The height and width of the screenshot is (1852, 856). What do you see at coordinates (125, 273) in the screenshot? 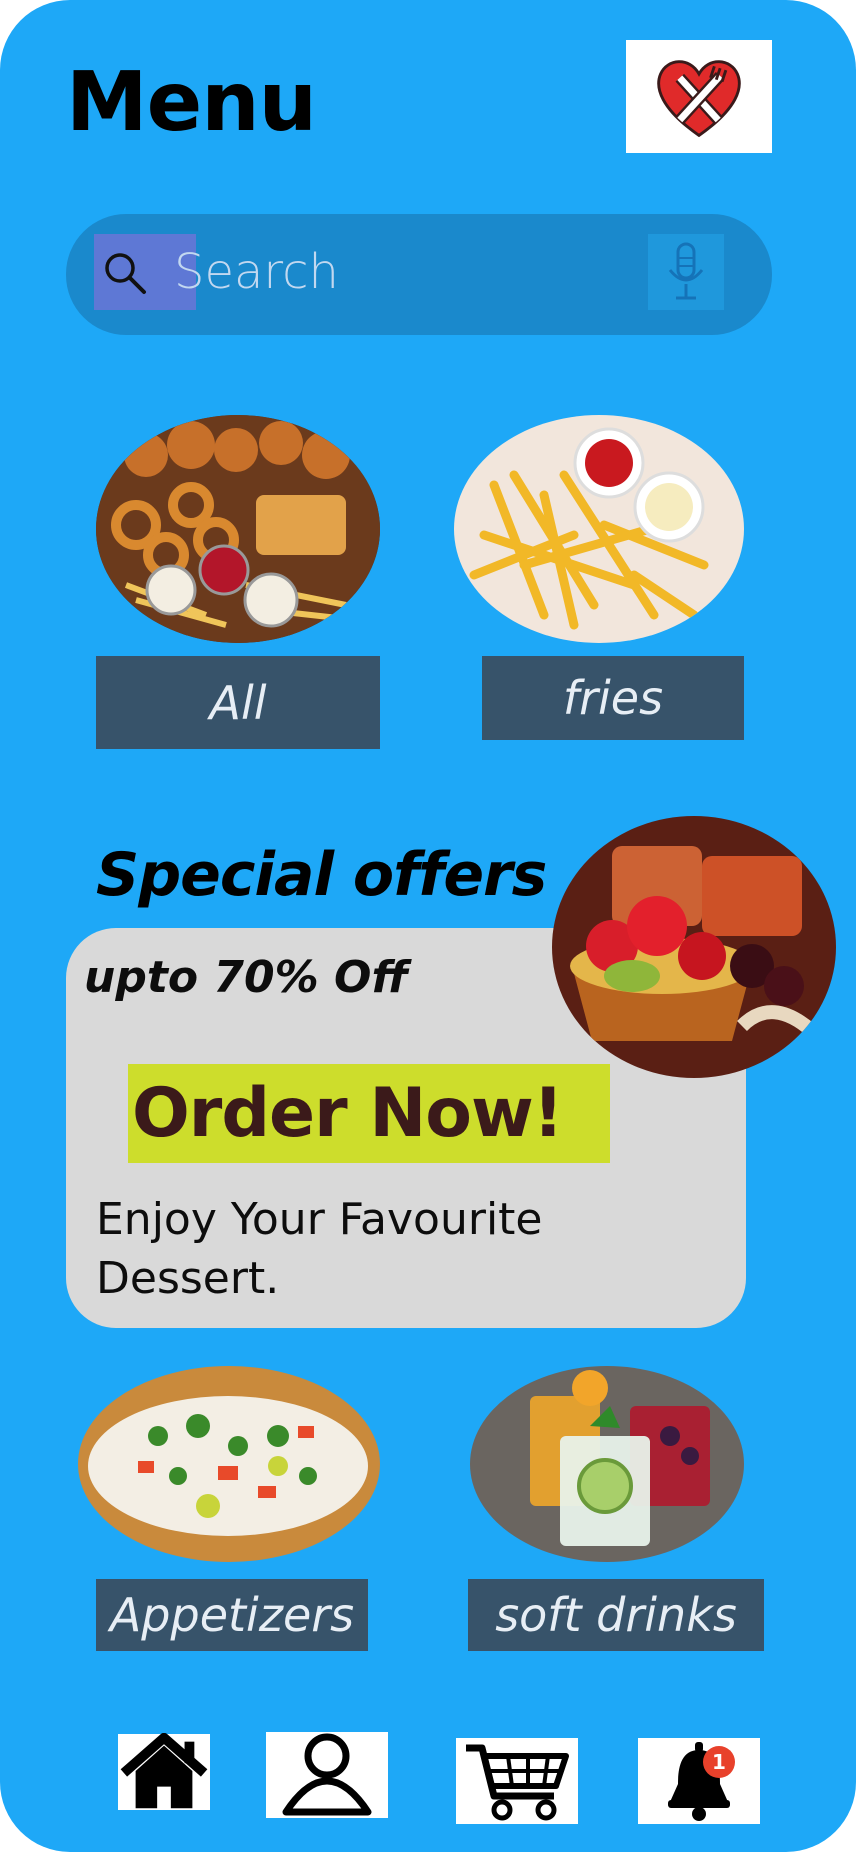
I see `search-icon` at bounding box center [125, 273].